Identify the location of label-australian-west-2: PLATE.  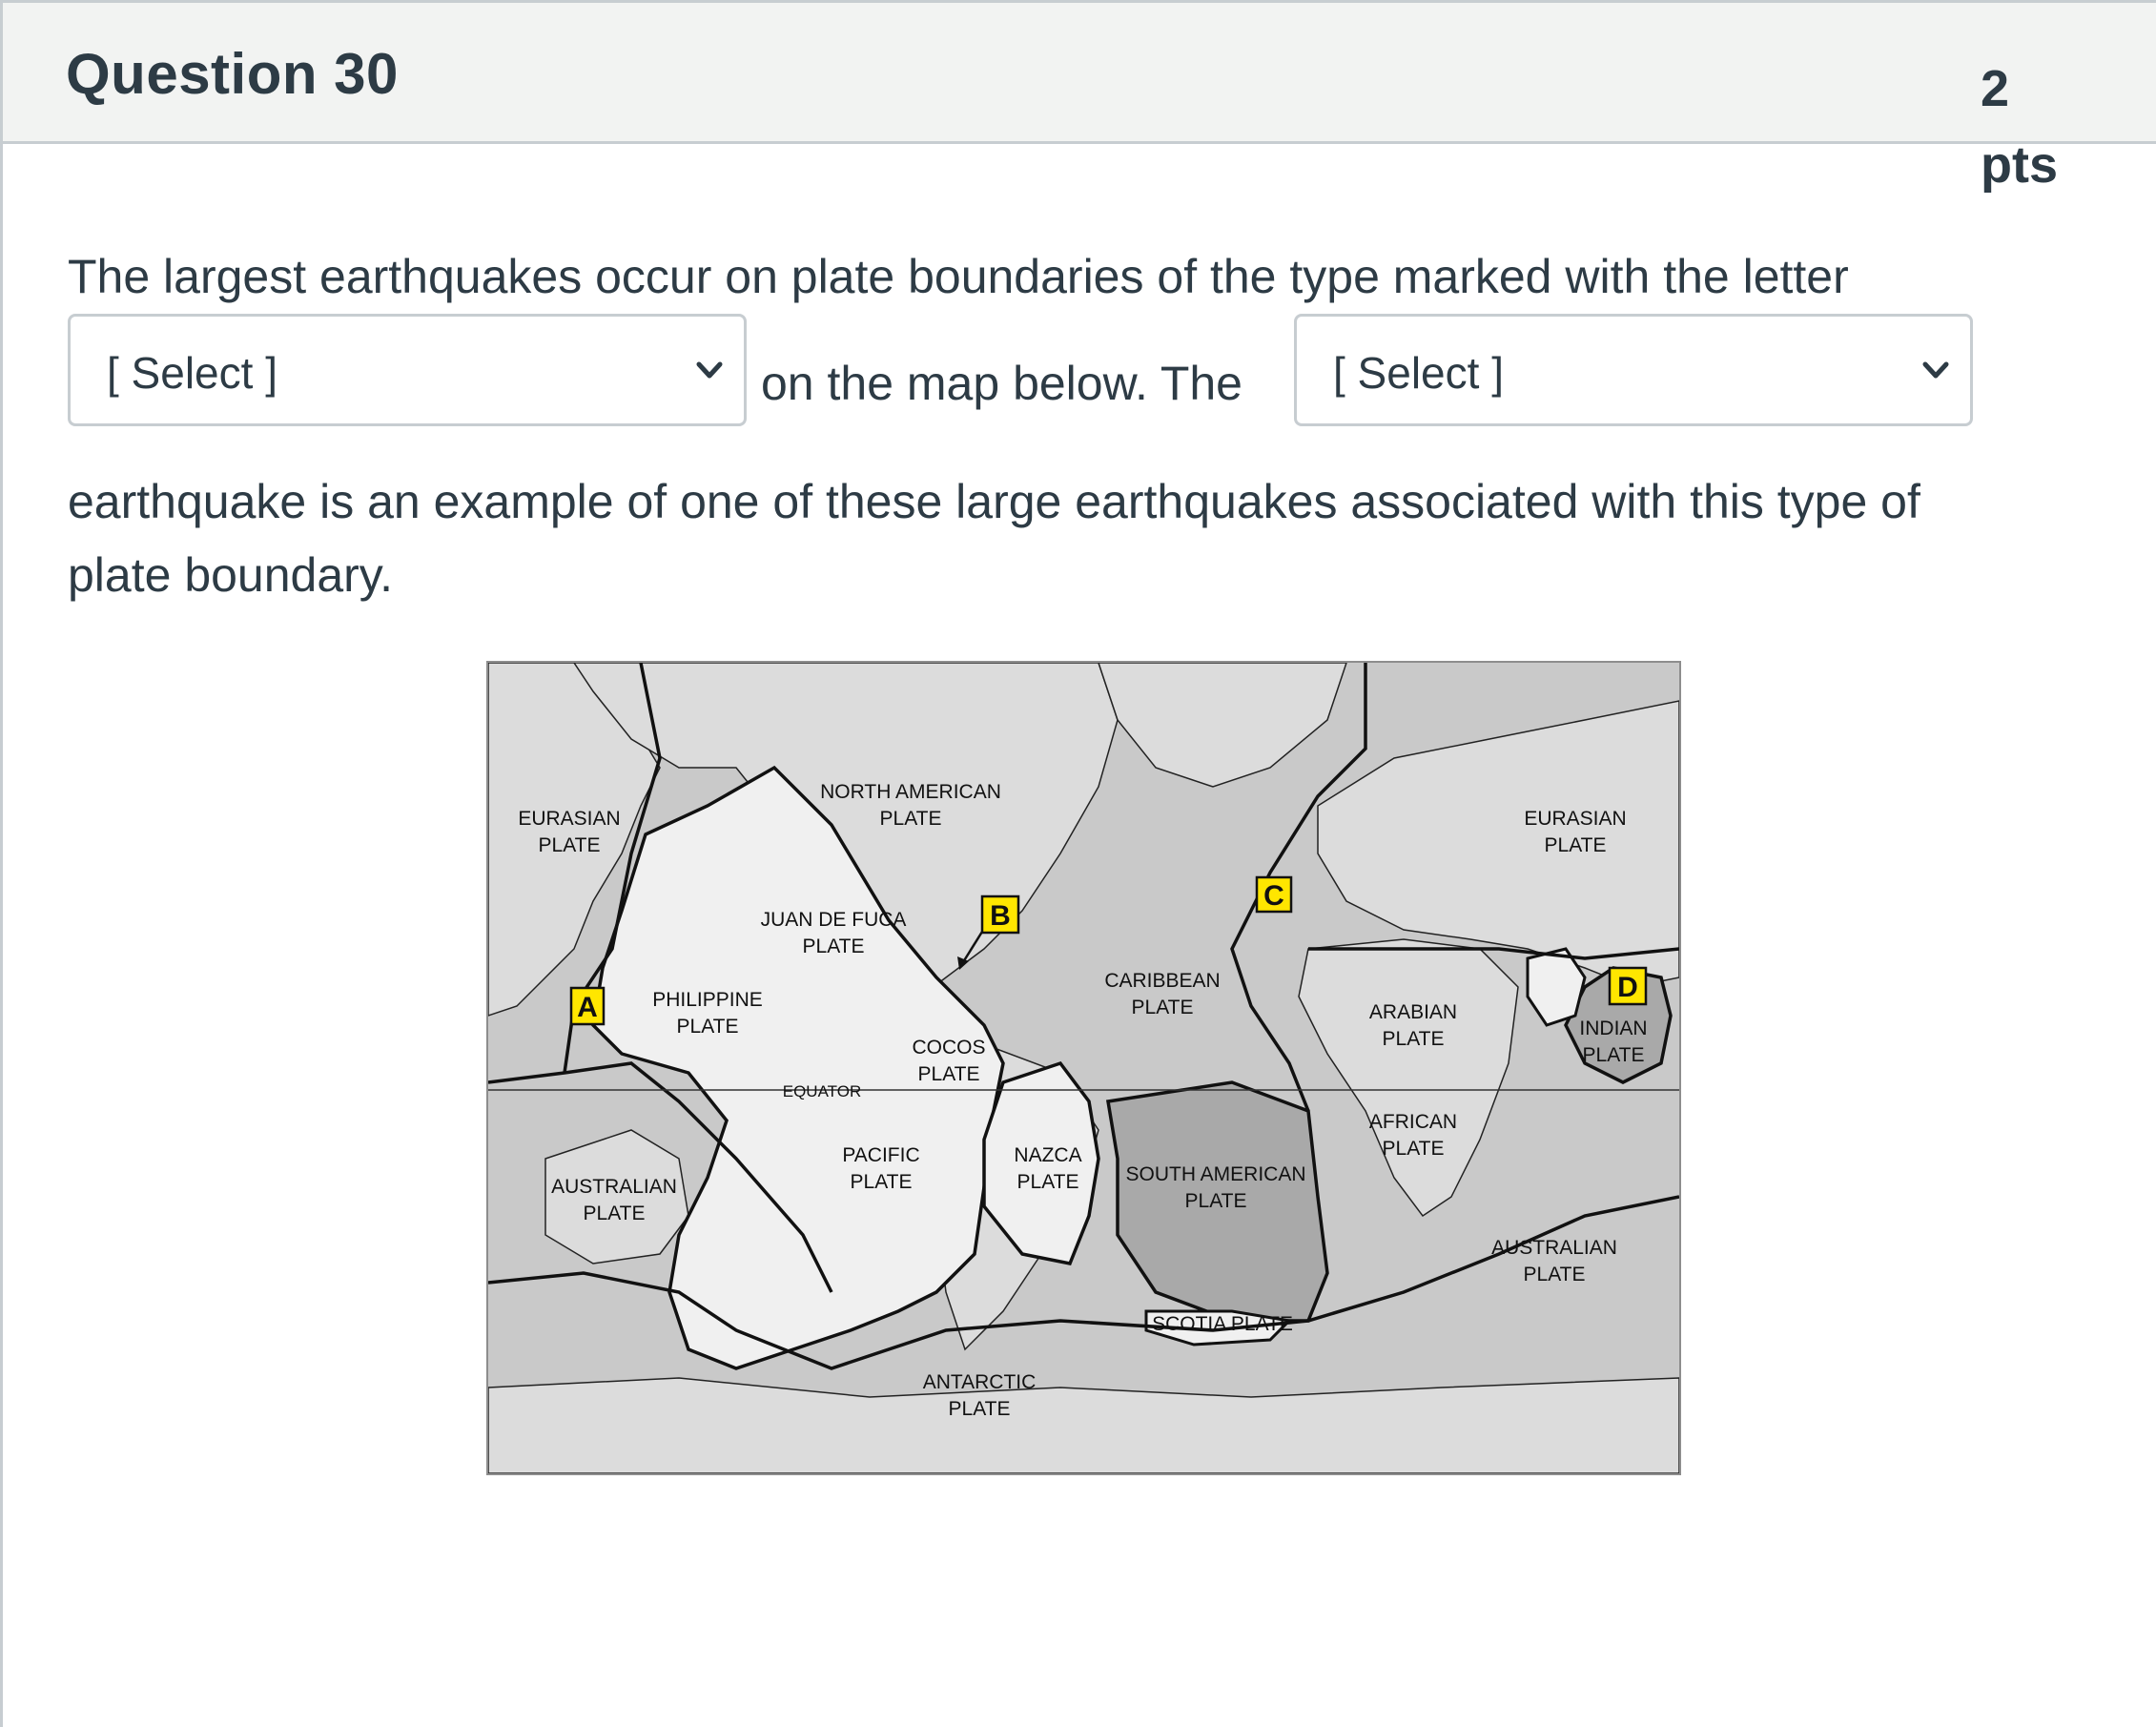
(615, 1213).